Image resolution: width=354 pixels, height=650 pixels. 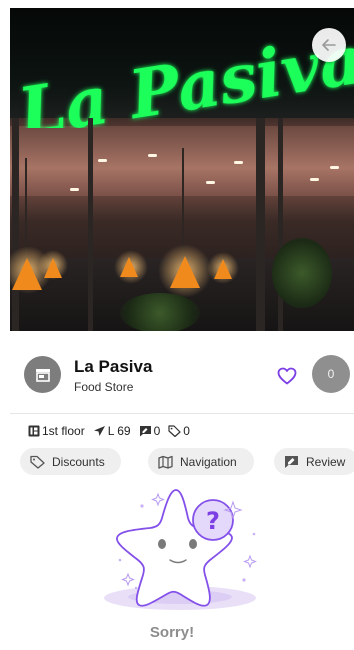 I want to click on discount-info: 0, so click(x=179, y=431).